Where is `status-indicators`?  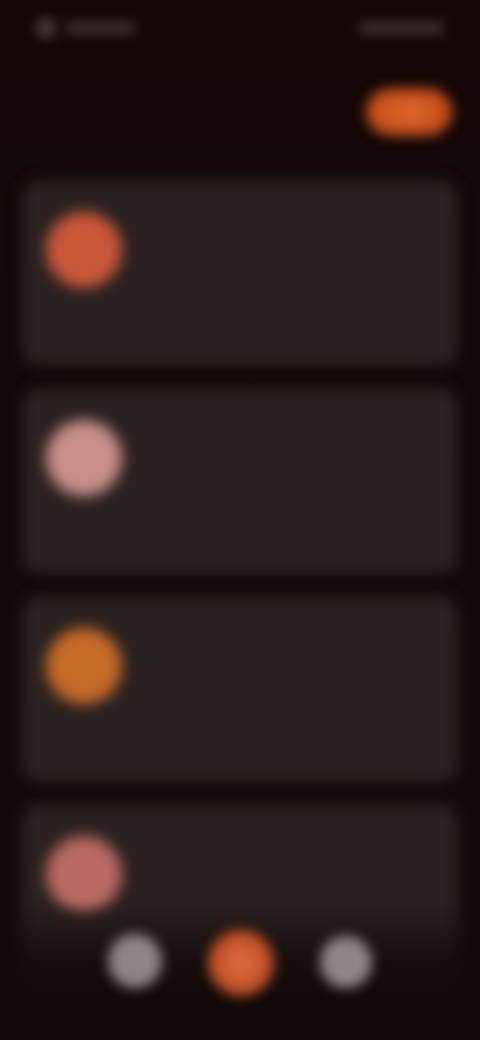 status-indicators is located at coordinates (401, 28).